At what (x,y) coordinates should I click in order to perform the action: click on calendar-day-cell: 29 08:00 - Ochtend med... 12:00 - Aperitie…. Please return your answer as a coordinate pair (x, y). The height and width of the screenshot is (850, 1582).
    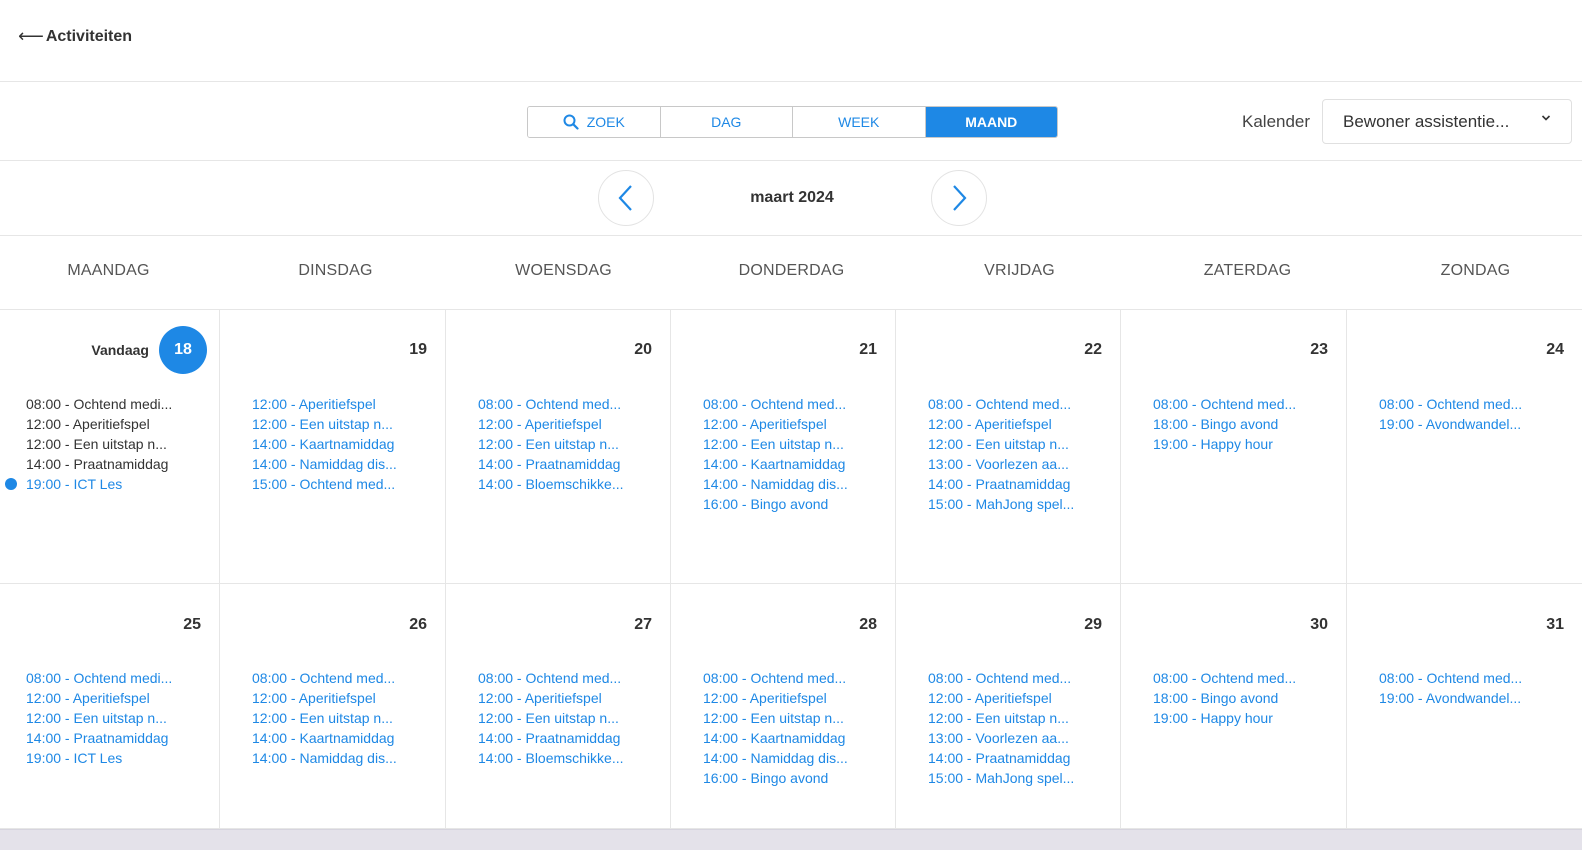
    Looking at the image, I should click on (1008, 706).